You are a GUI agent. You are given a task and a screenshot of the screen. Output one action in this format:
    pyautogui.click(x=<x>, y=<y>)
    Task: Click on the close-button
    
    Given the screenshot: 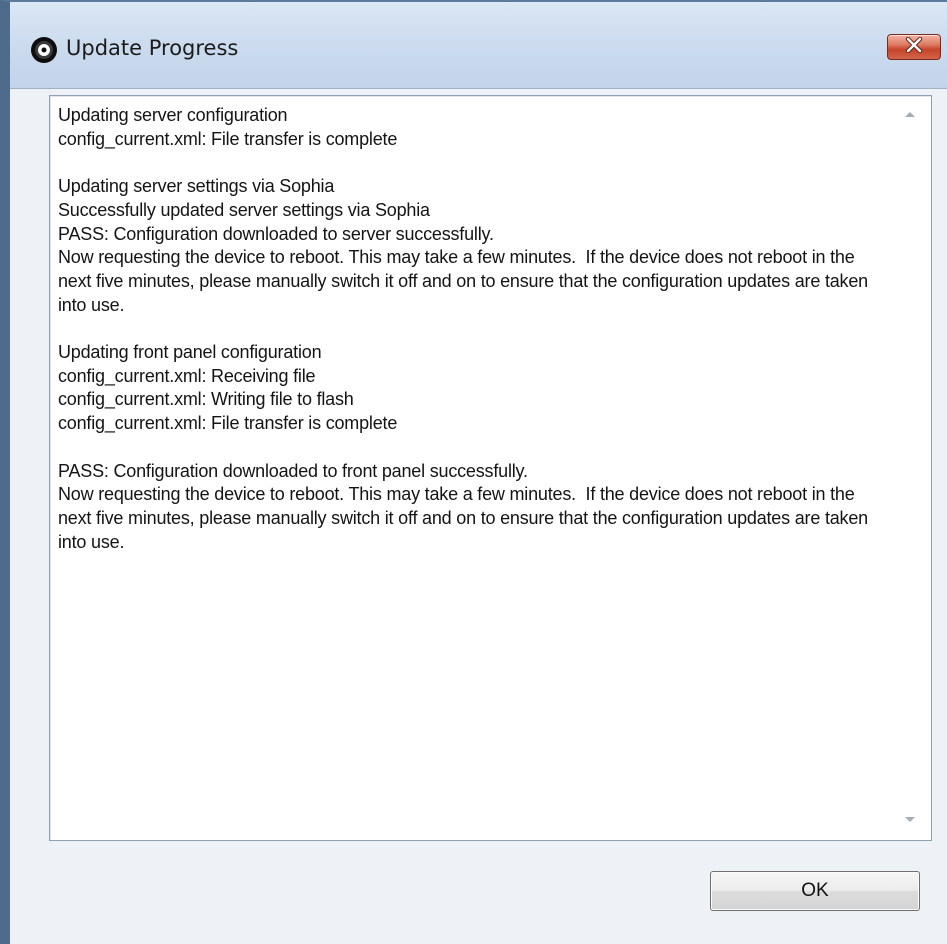 What is the action you would take?
    pyautogui.click(x=914, y=47)
    